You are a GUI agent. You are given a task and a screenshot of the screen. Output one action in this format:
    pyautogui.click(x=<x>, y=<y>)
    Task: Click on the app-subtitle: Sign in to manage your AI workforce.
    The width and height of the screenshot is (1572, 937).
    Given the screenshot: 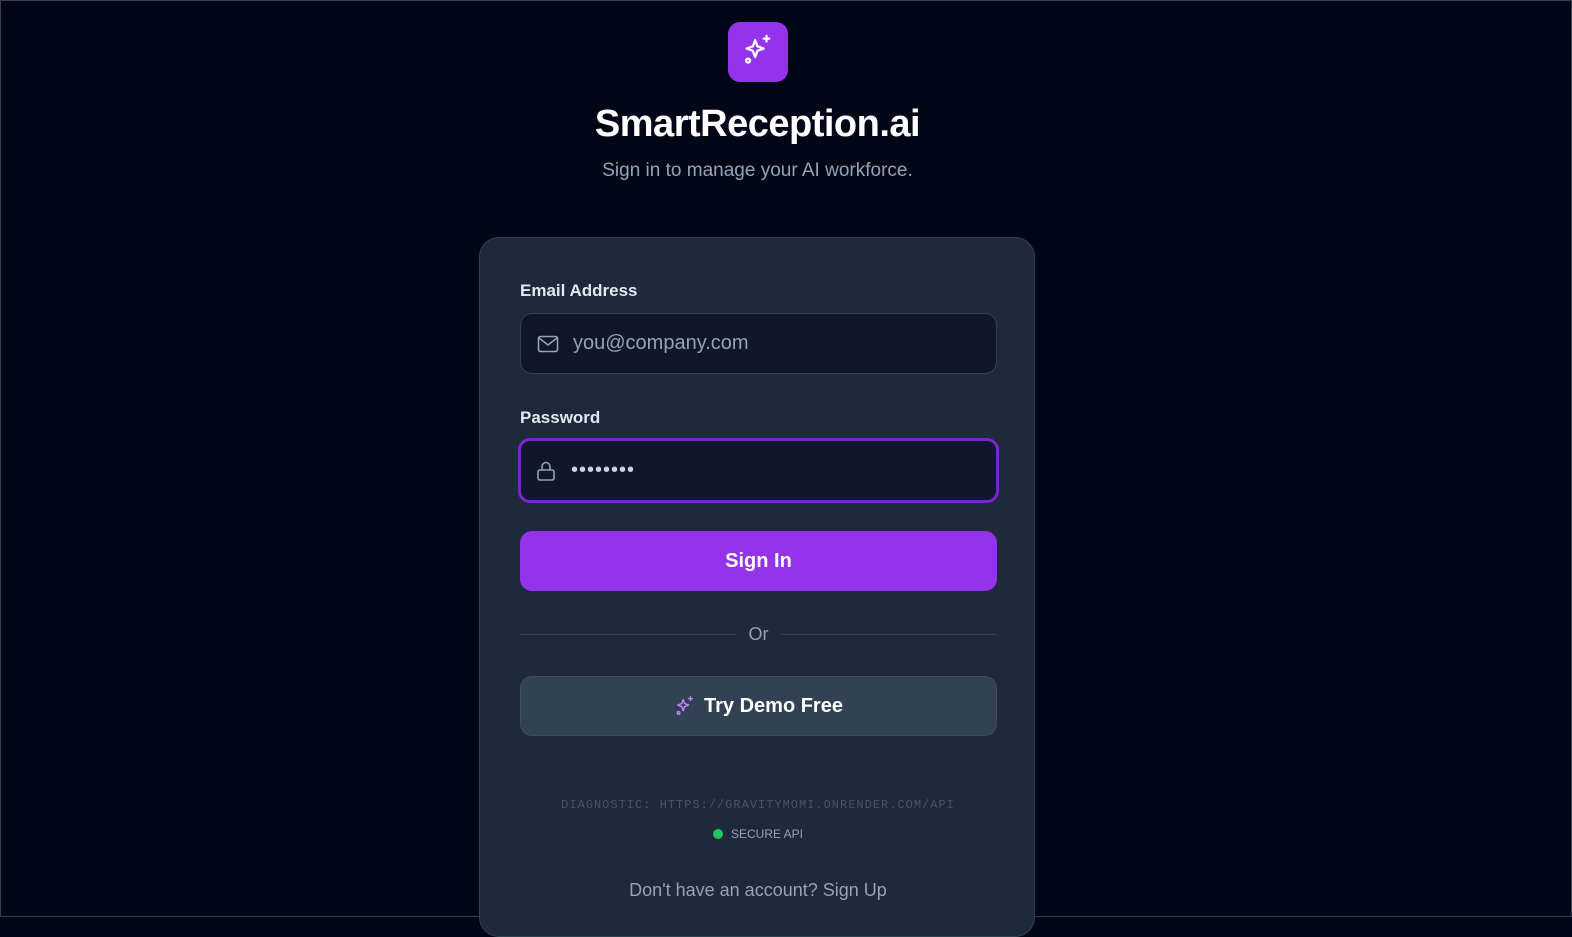 What is the action you would take?
    pyautogui.click(x=757, y=170)
    